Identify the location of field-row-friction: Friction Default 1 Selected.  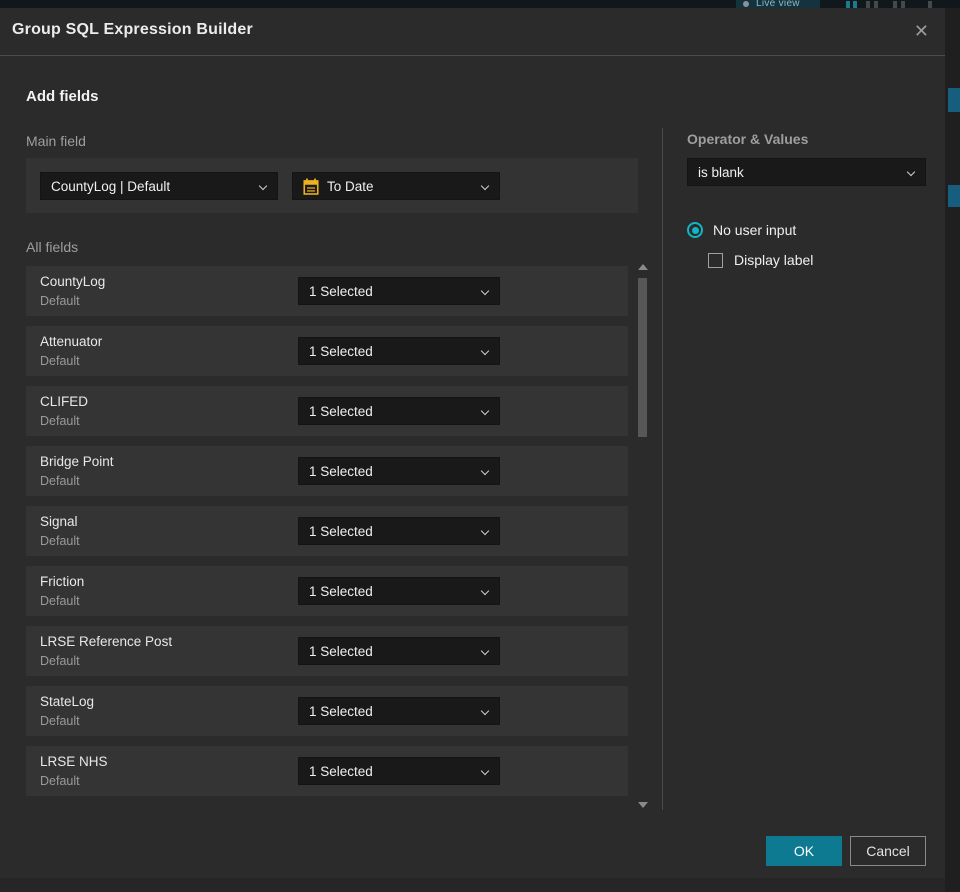
(327, 591).